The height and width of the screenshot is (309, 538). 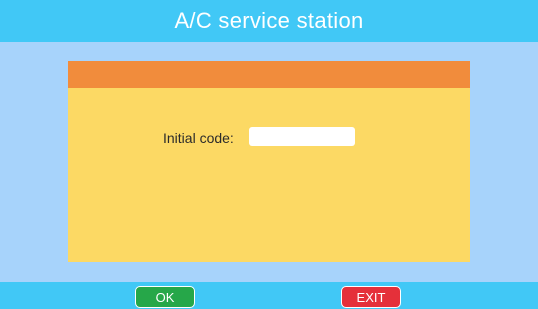 I want to click on exit-button: EXIT, so click(x=371, y=297).